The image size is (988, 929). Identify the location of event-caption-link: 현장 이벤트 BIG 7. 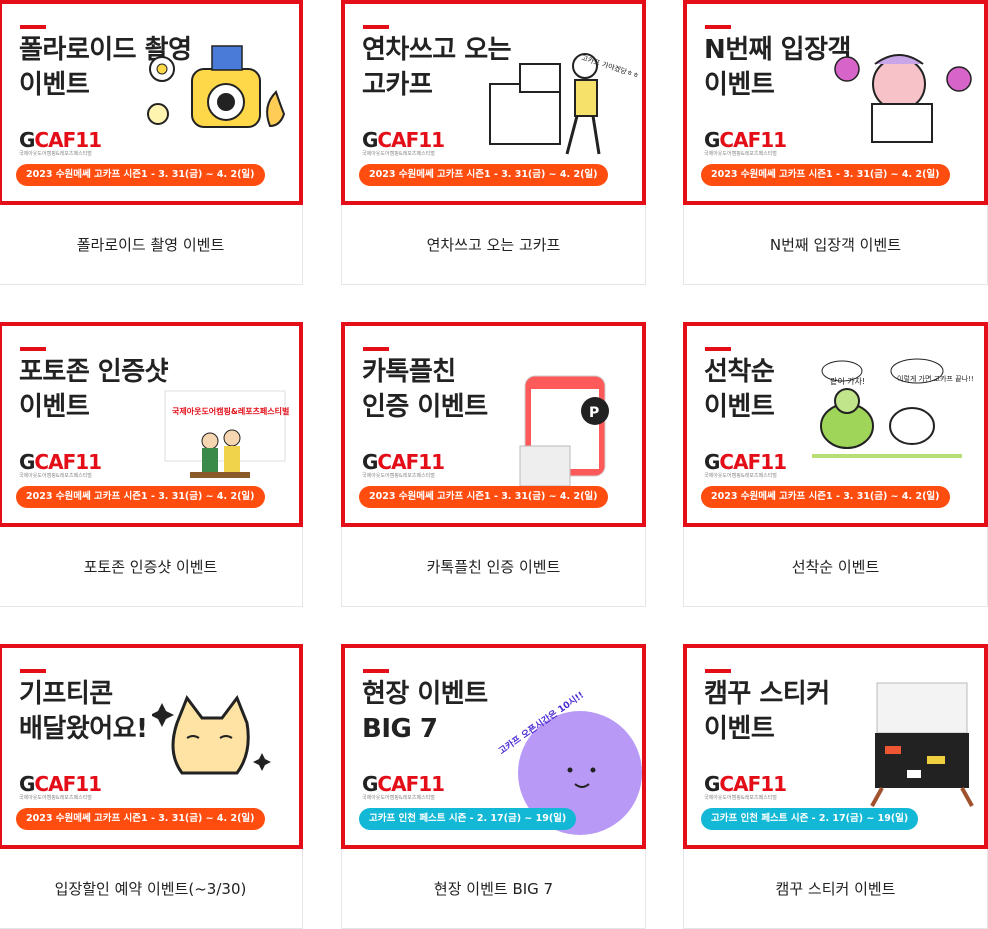
(493, 889).